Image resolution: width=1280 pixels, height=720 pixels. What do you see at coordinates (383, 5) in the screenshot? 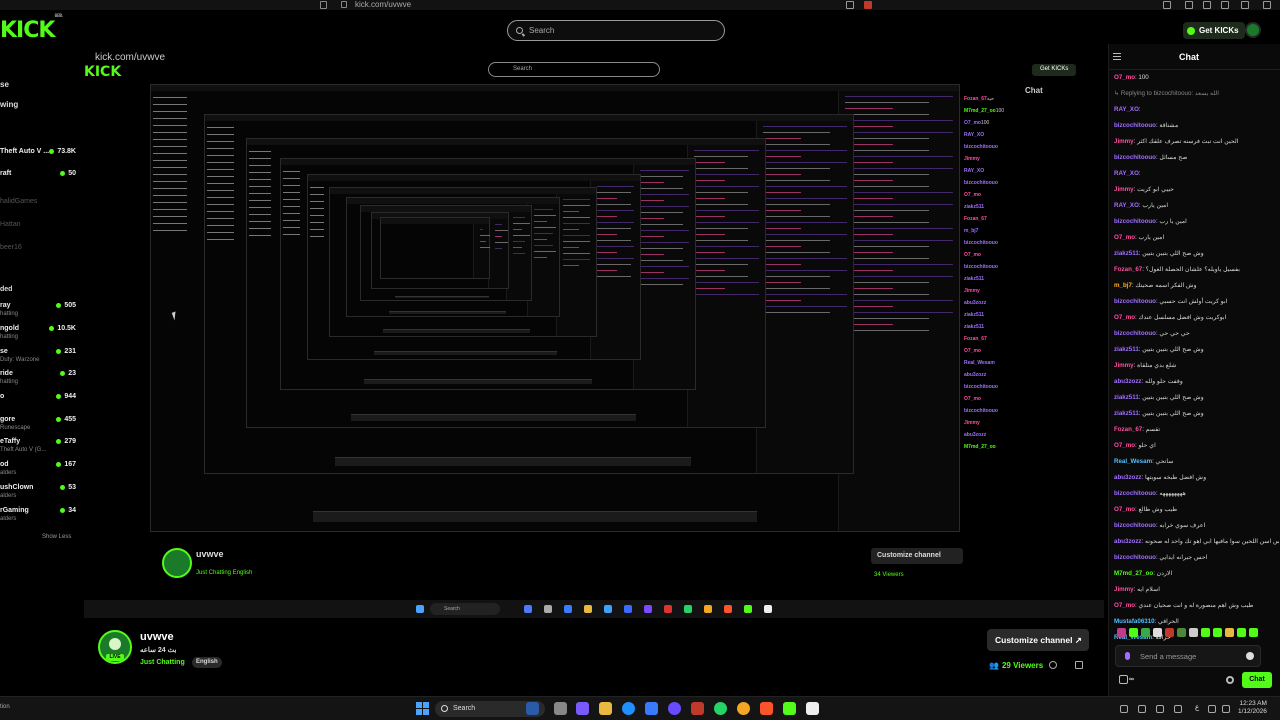
I see `address-bar: kick.com/uvwve` at bounding box center [383, 5].